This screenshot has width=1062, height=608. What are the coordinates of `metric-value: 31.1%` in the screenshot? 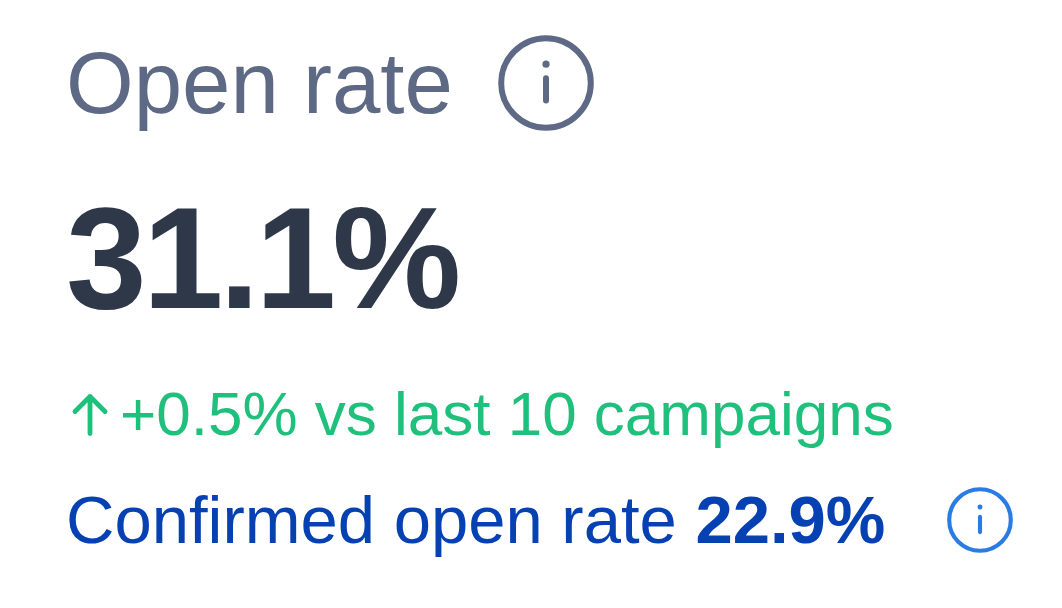 It's located at (262, 259).